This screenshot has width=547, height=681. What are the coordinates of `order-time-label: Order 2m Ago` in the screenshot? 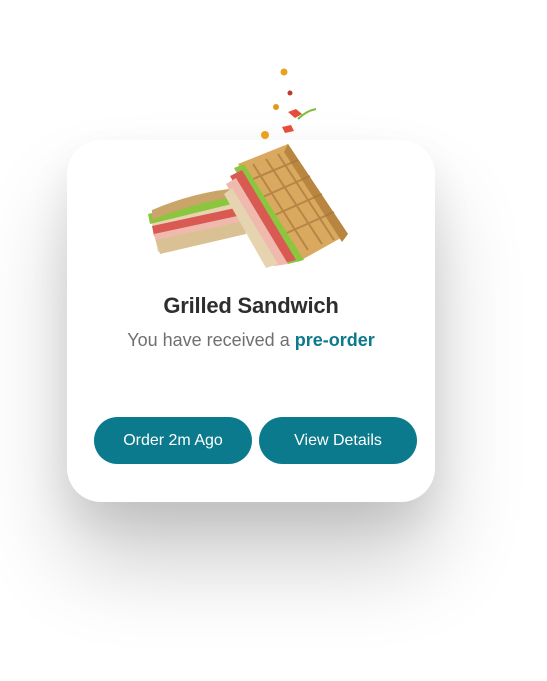 It's located at (173, 440).